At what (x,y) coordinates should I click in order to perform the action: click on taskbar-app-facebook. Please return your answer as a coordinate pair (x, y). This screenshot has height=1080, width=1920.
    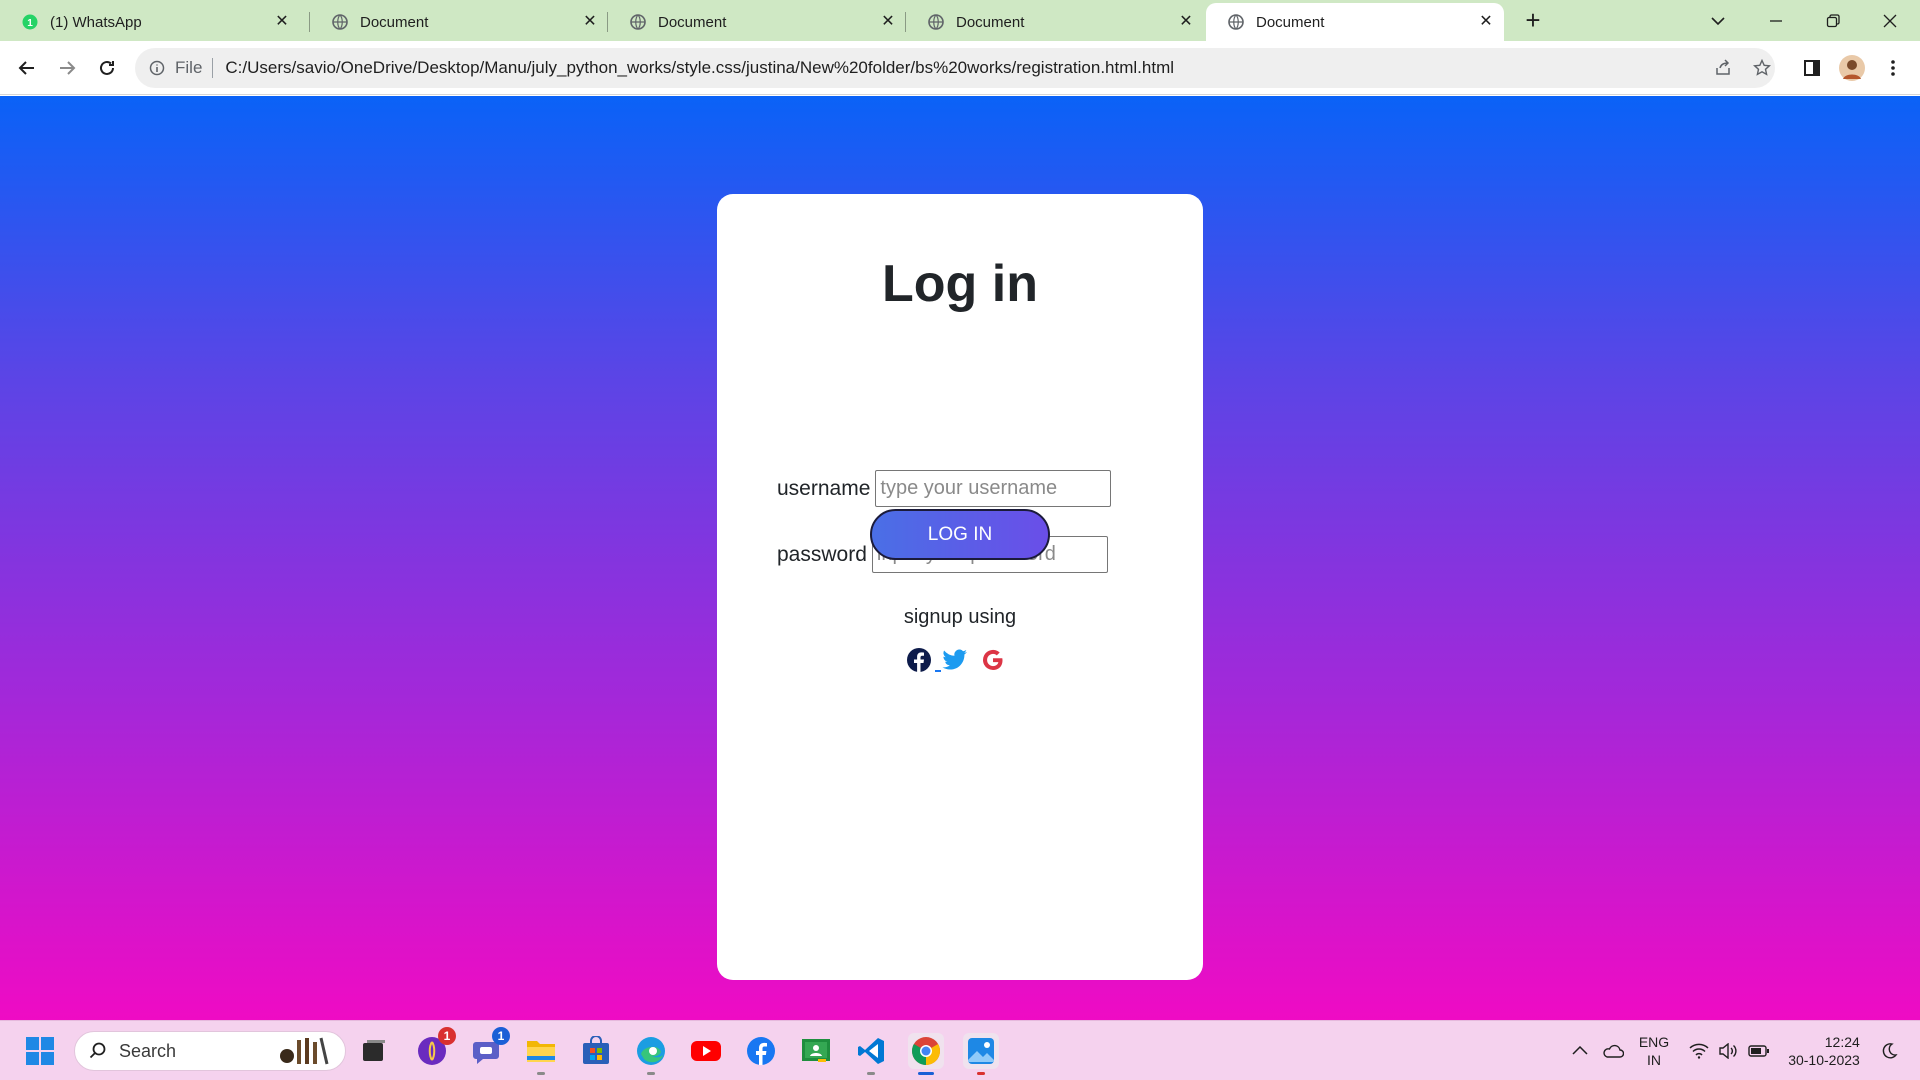
    Looking at the image, I should click on (761, 1051).